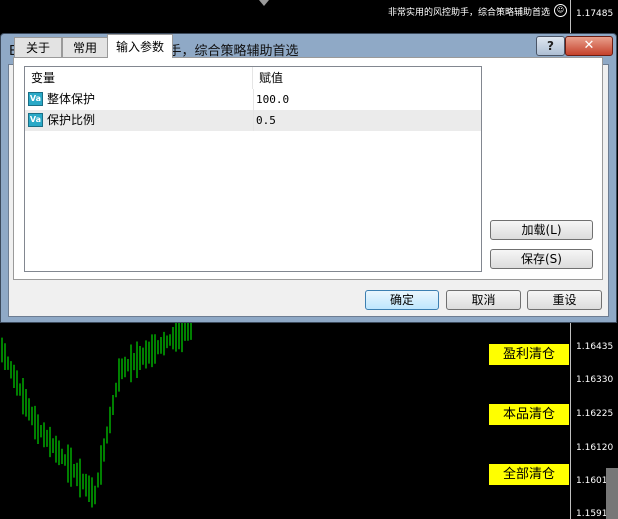 This screenshot has height=519, width=618. Describe the element at coordinates (264, 3) in the screenshot. I see `chart-shift-marker-icon` at that location.